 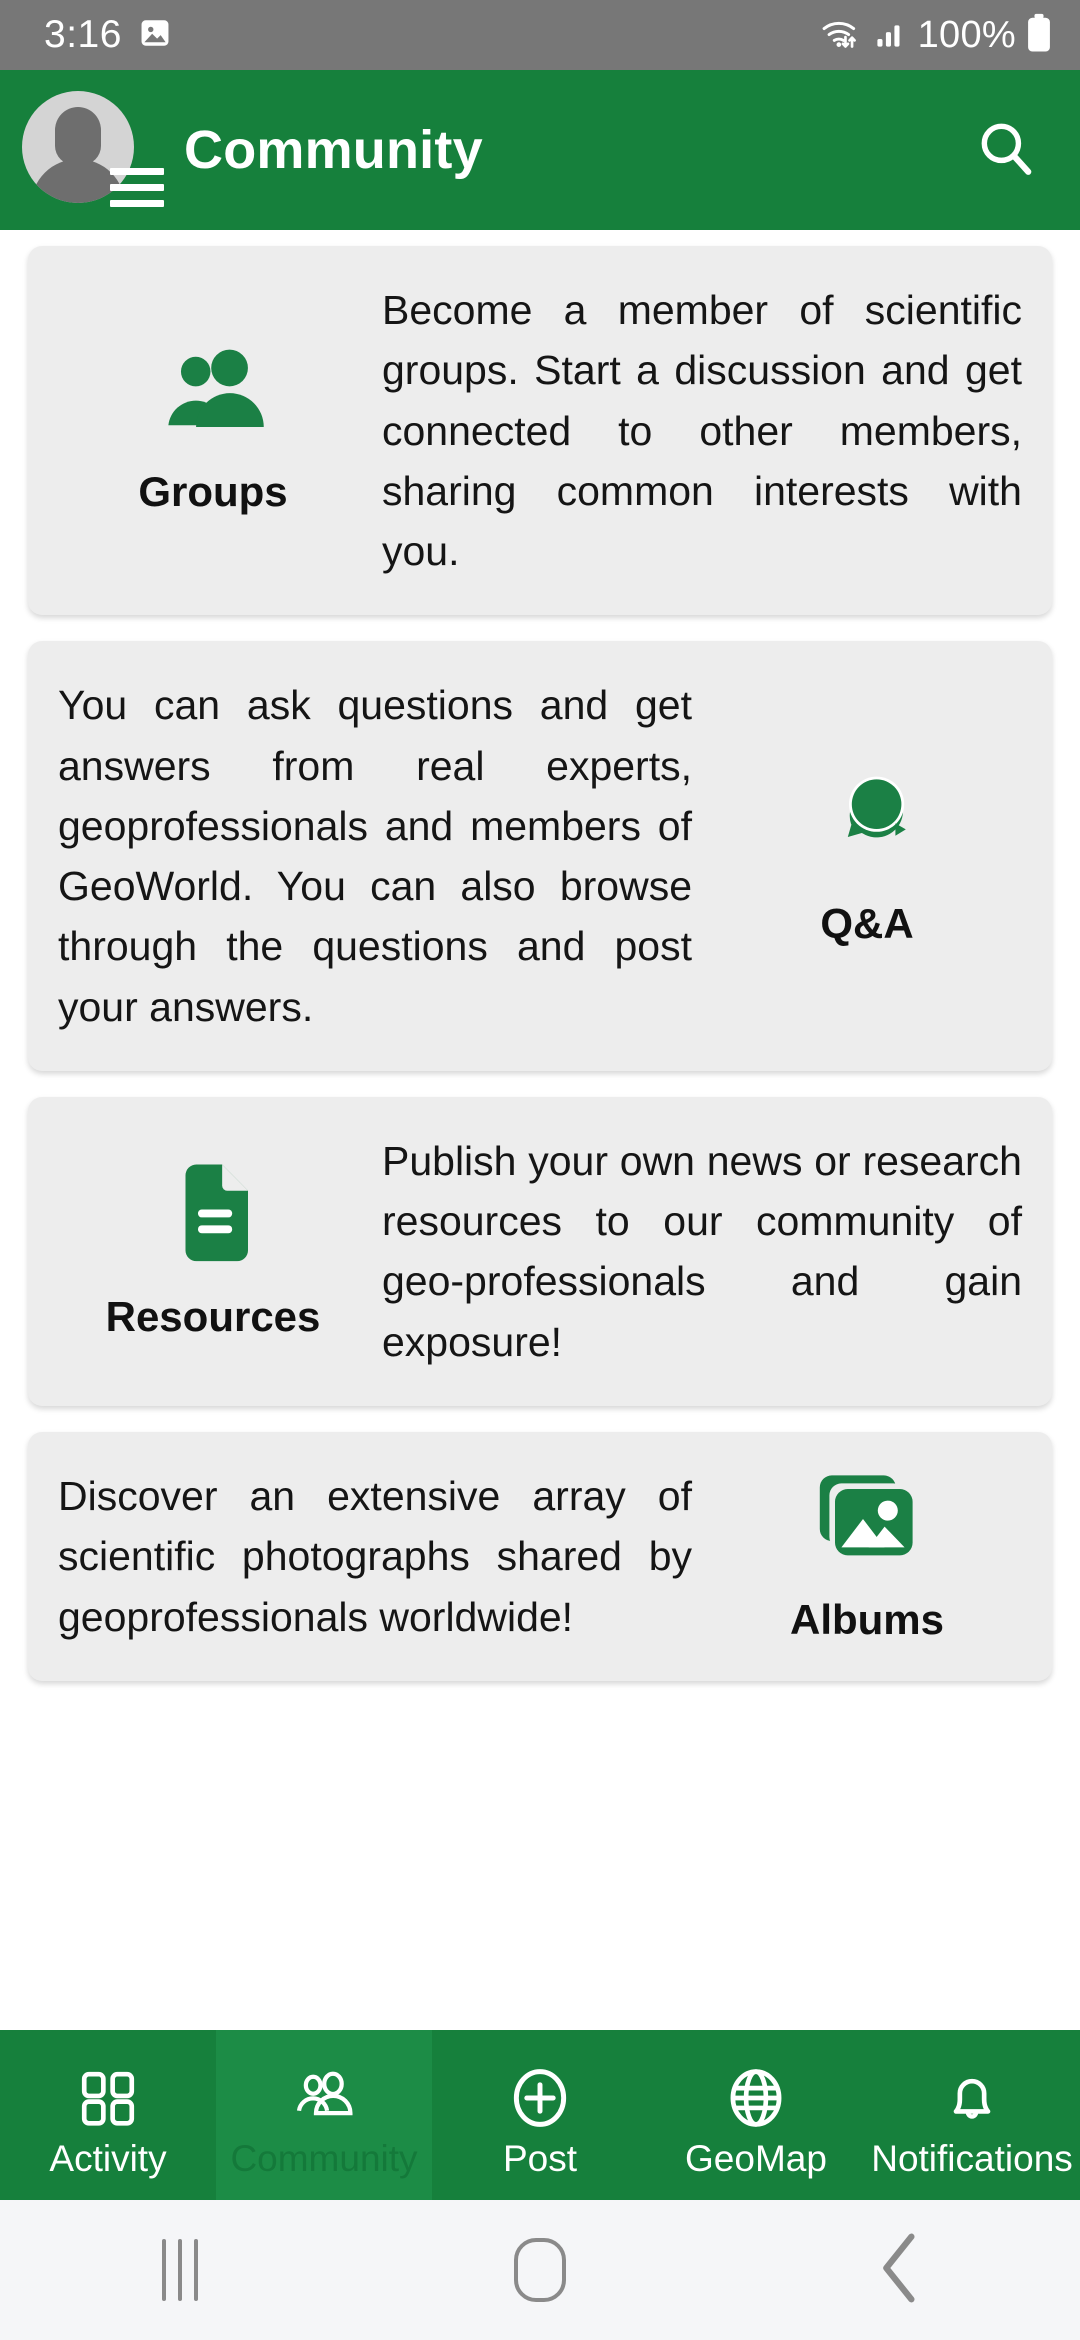 I want to click on search-icon, so click(x=1005, y=150).